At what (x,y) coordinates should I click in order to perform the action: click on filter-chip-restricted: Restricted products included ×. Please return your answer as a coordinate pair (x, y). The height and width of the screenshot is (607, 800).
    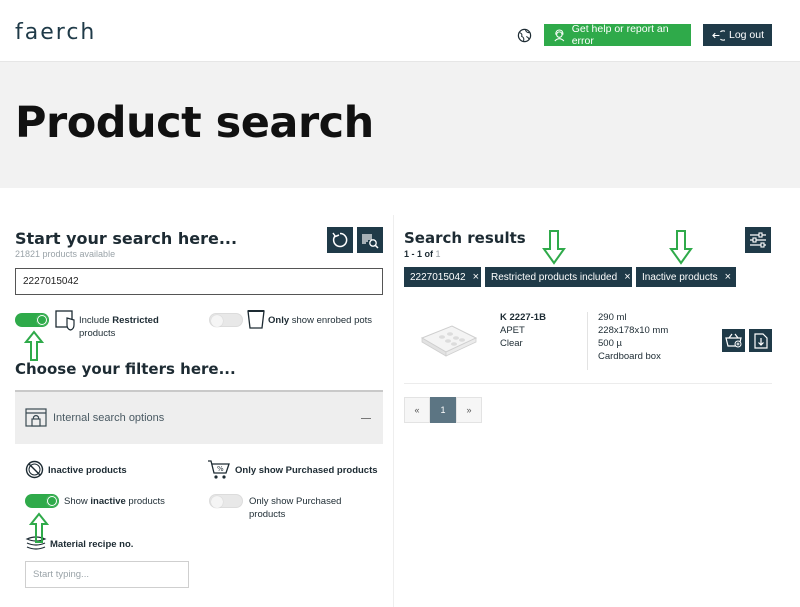
    Looking at the image, I should click on (558, 277).